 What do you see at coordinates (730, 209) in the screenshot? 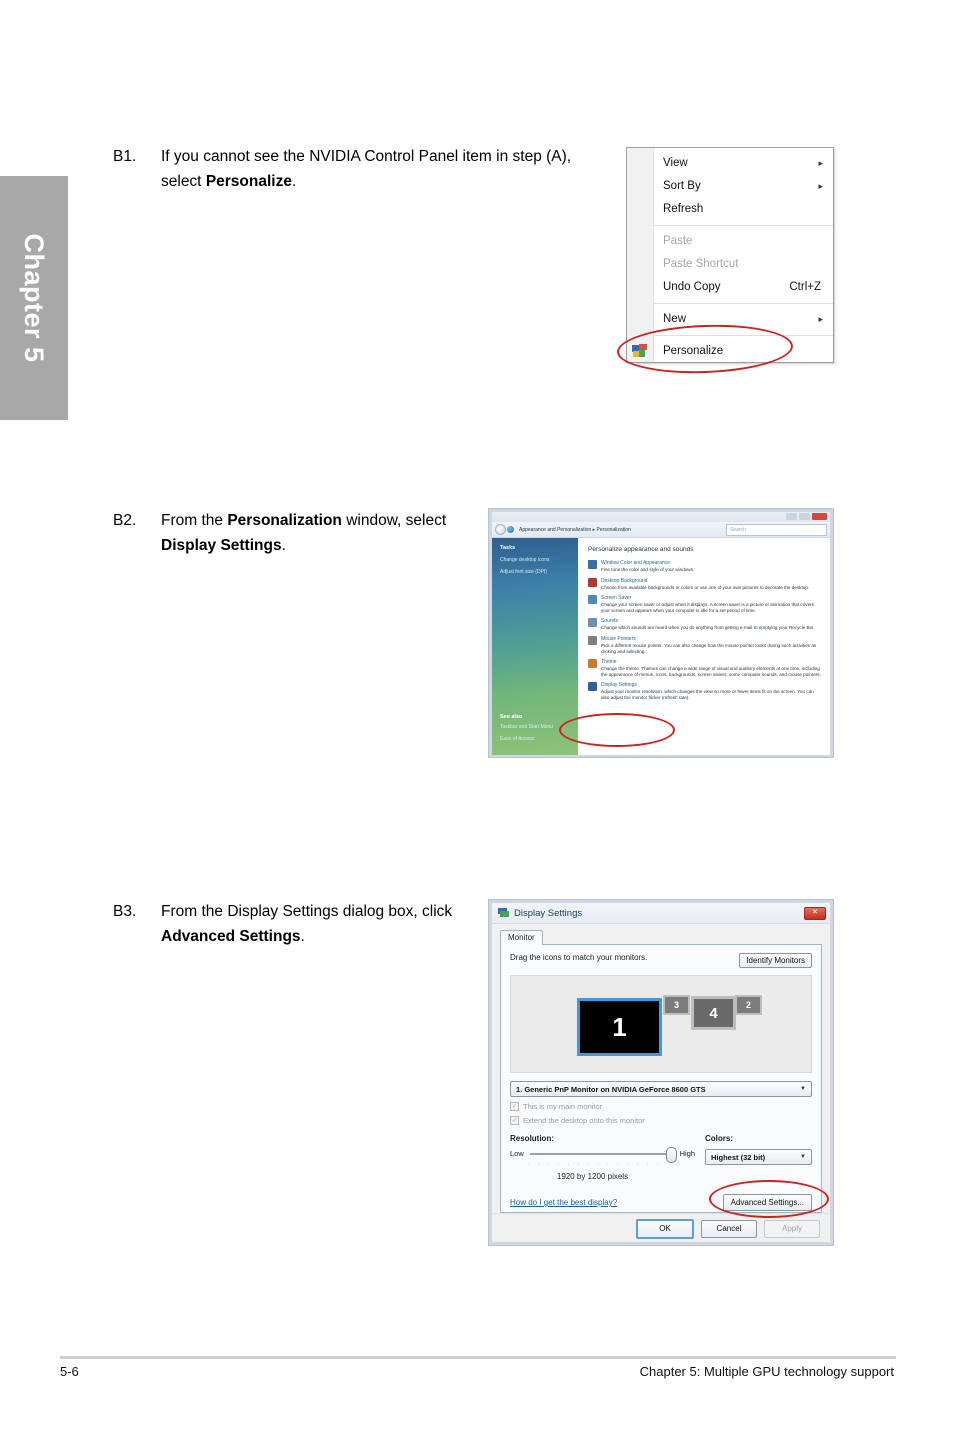
I see `context-menu-item-refresh: Refresh` at bounding box center [730, 209].